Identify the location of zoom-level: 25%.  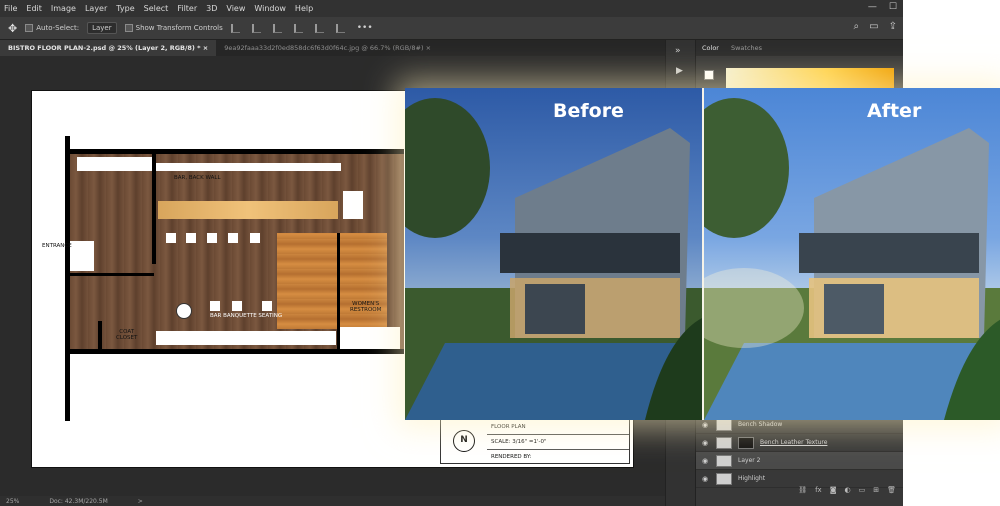
(12, 501).